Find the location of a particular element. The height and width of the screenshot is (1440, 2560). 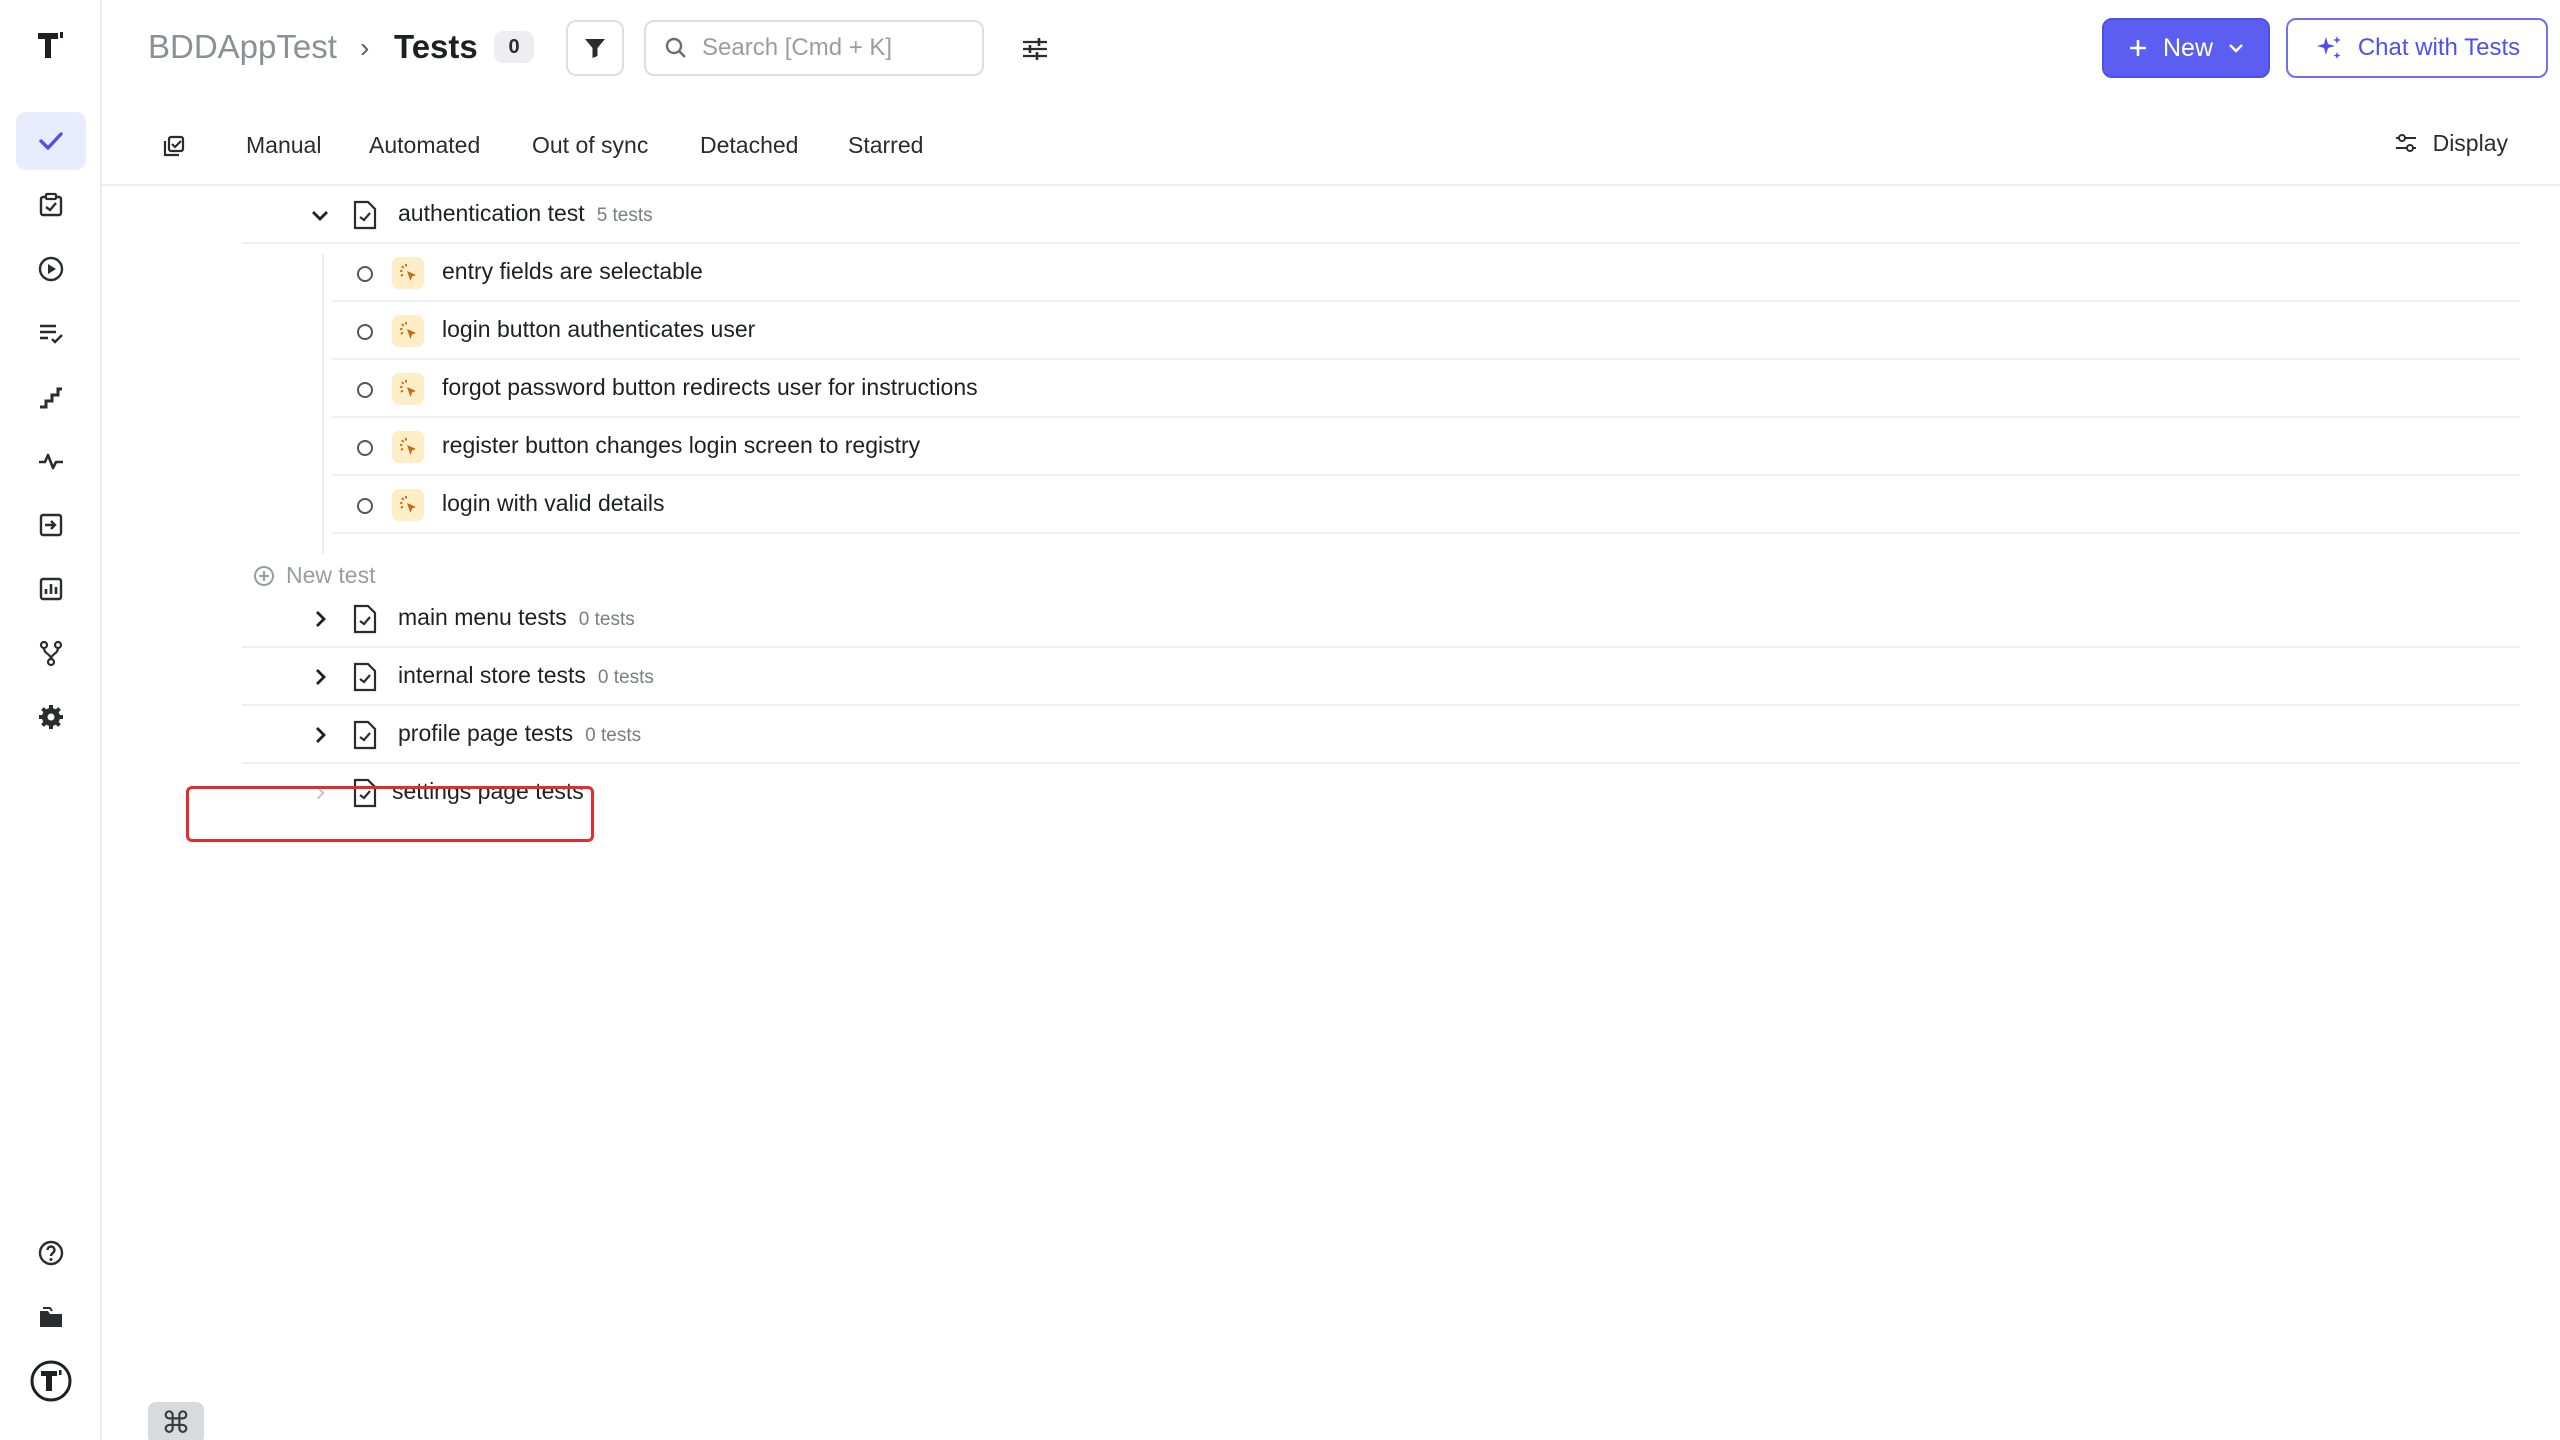

gear-icon is located at coordinates (51, 717).